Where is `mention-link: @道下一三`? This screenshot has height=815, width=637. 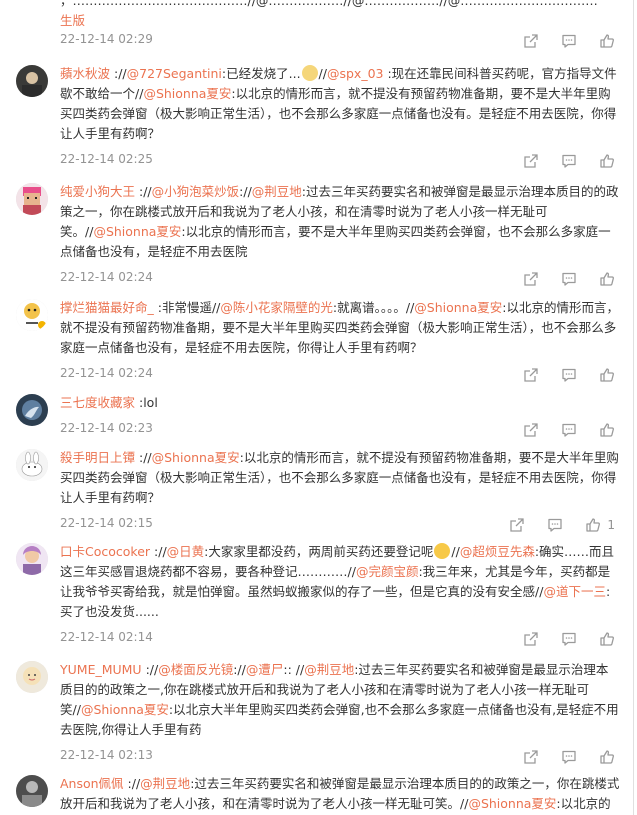
mention-link: @道下一三 is located at coordinates (574, 591).